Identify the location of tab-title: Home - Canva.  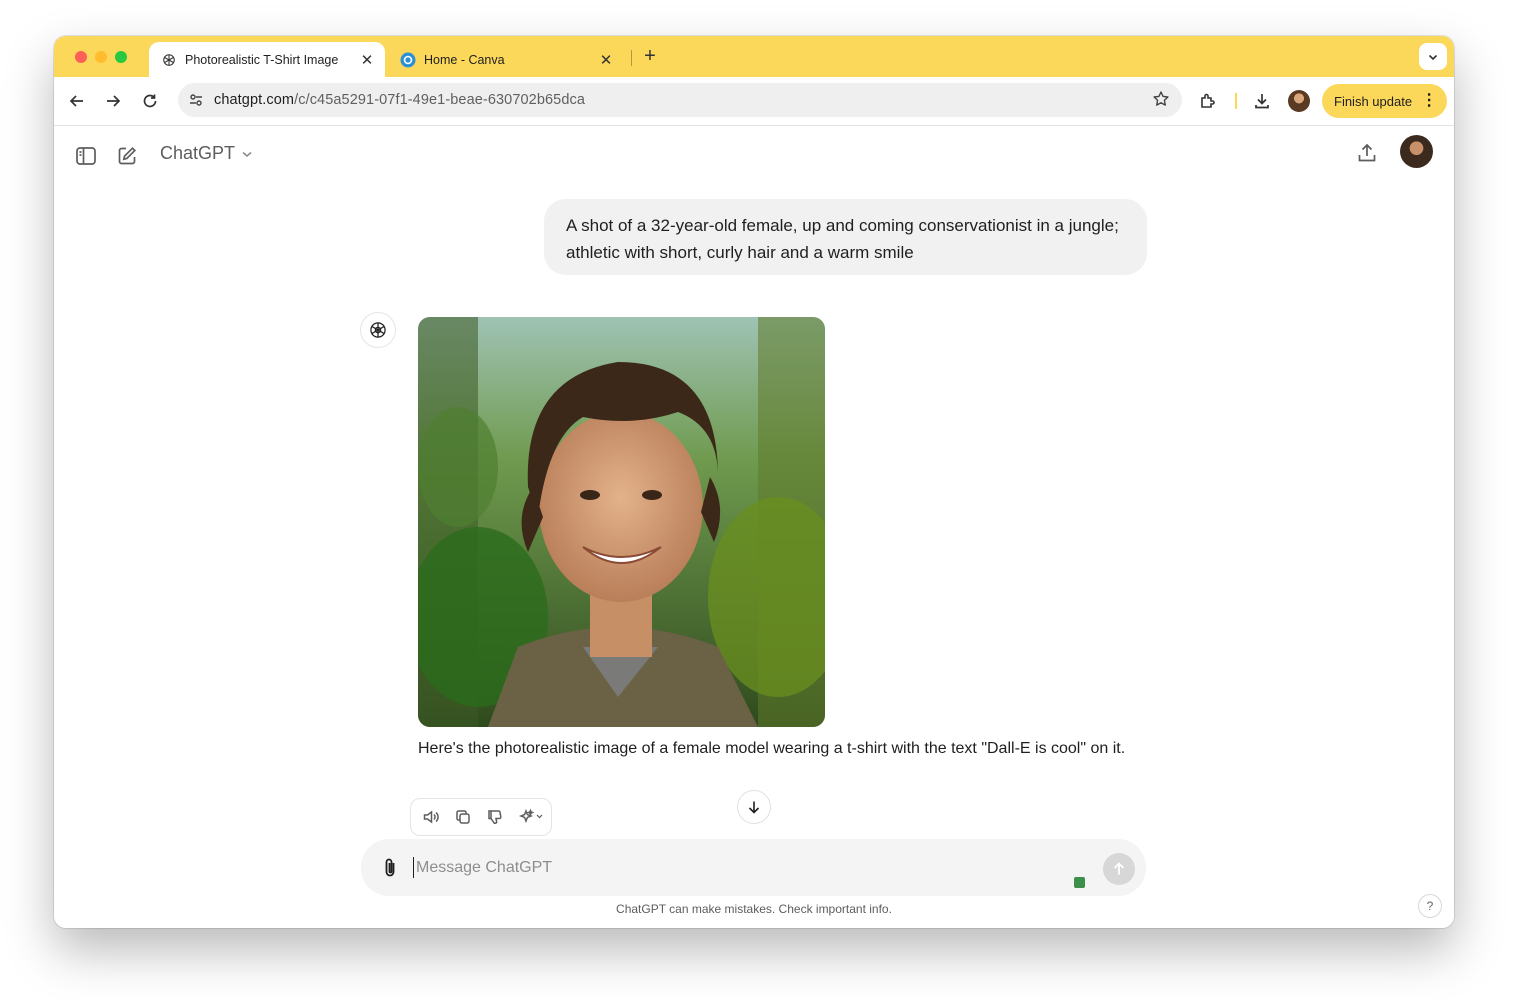
(464, 59).